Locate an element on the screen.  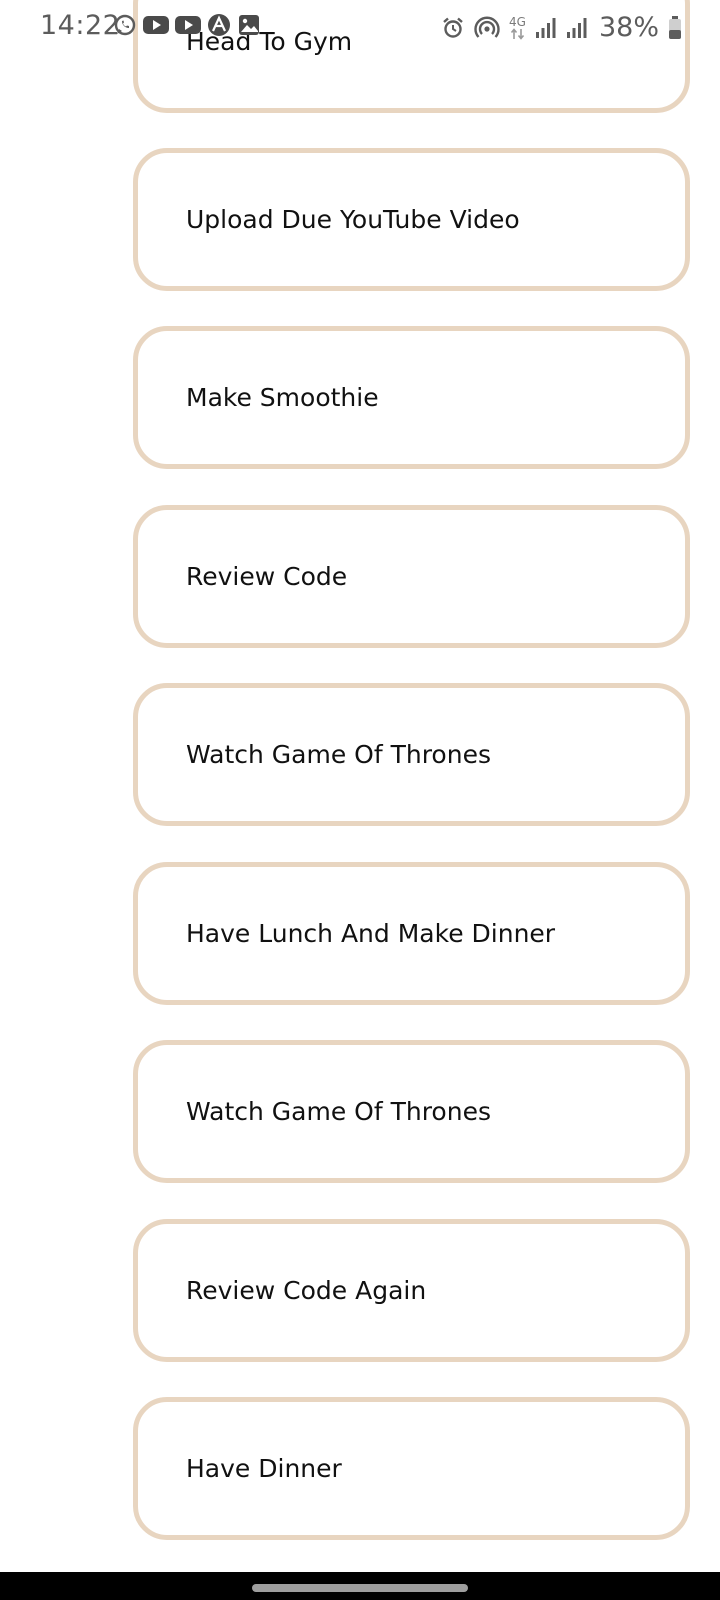
navigation-bar is located at coordinates (360, 1586).